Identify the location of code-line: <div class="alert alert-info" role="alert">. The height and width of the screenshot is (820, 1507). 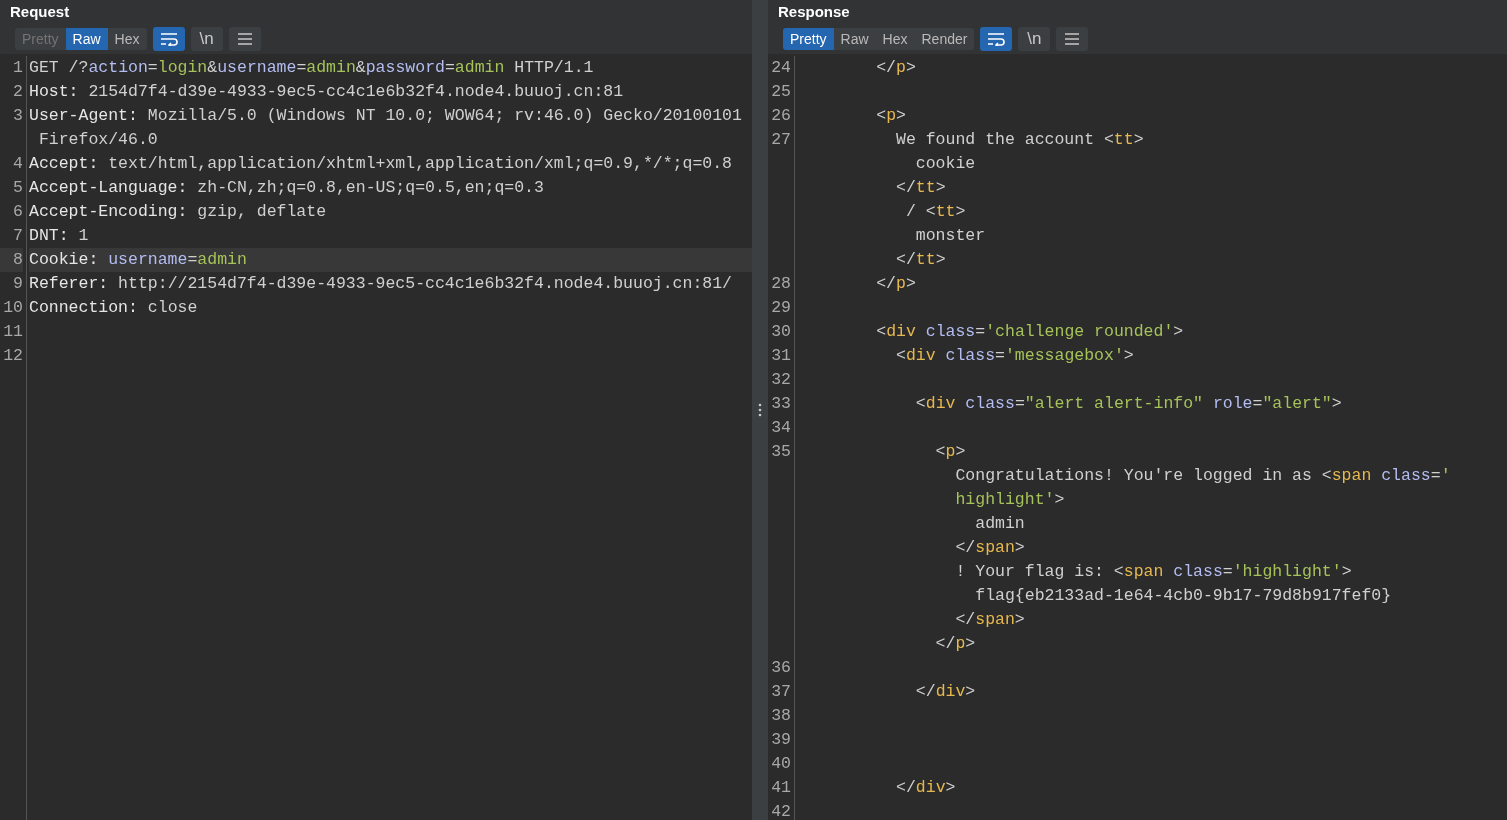
(1128, 403).